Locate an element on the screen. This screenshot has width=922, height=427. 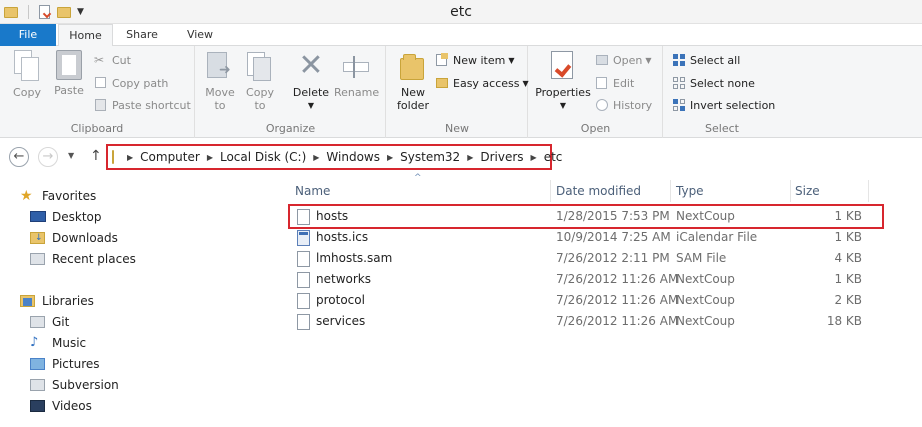
paste-shortcut-button: Paste shortcut is located at coordinates (142, 105).